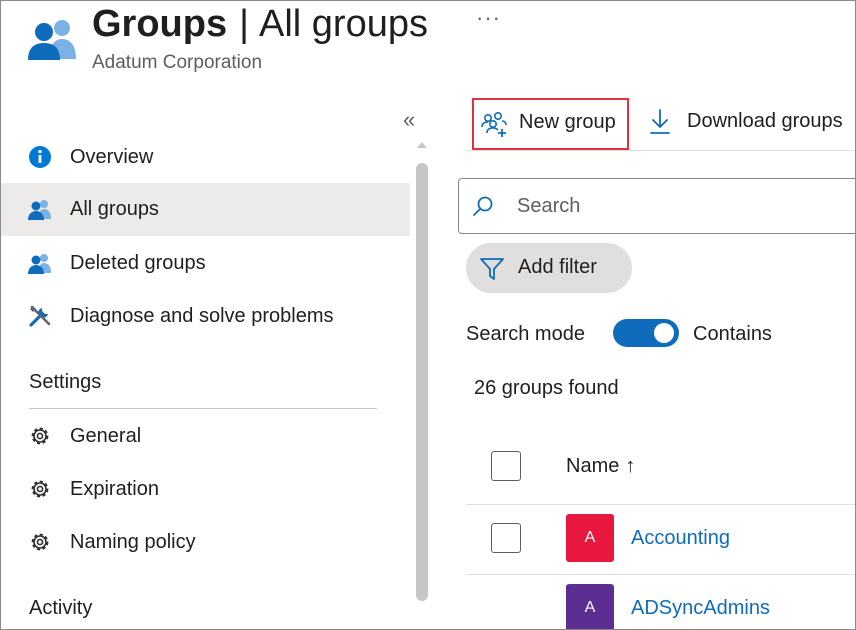  Describe the element at coordinates (567, 122) in the screenshot. I see `new-group-label: New group` at that location.